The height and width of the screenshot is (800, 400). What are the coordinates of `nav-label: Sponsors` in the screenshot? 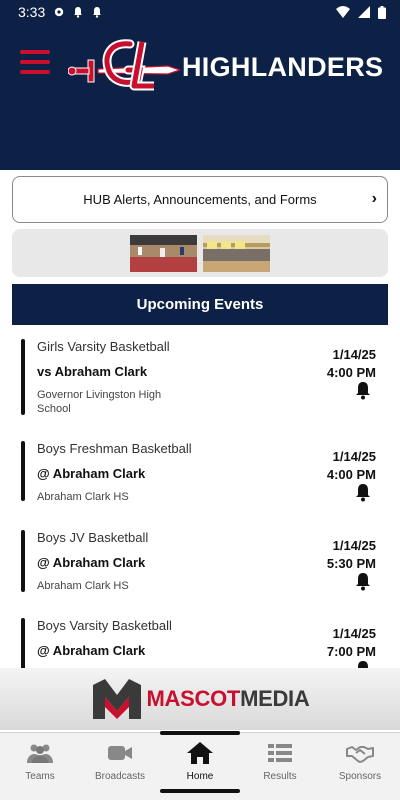 It's located at (360, 776).